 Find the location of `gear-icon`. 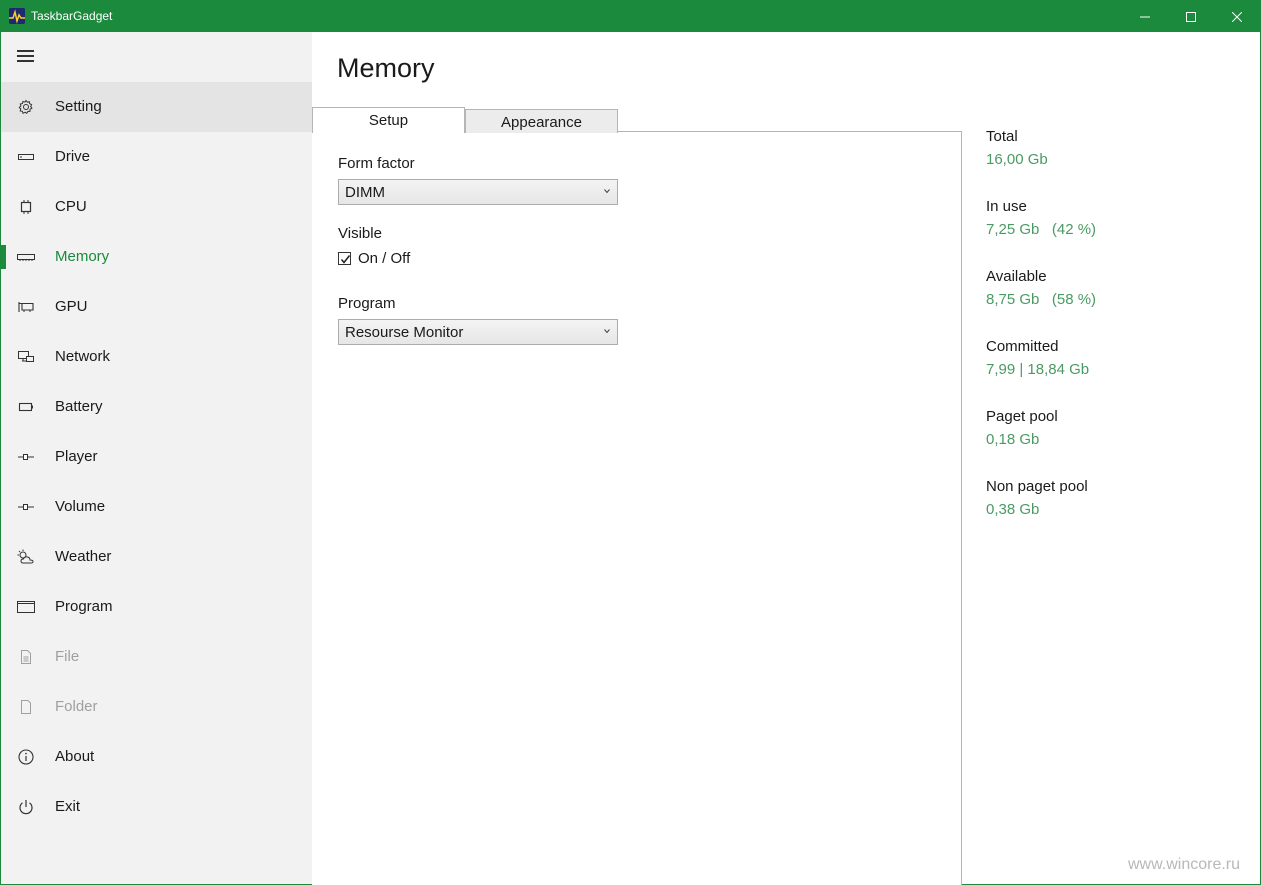

gear-icon is located at coordinates (26, 107).